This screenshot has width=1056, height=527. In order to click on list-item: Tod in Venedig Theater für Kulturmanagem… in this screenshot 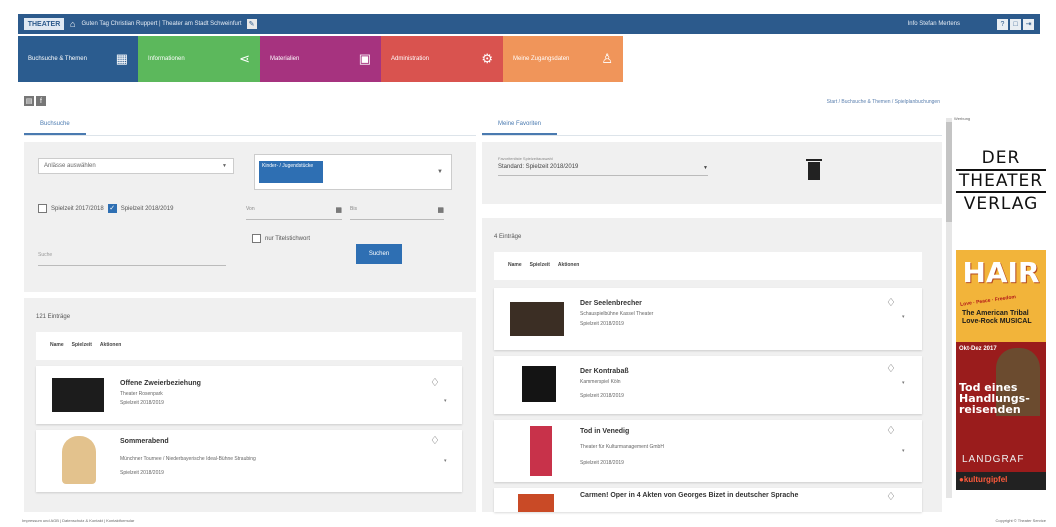, I will do `click(708, 451)`.